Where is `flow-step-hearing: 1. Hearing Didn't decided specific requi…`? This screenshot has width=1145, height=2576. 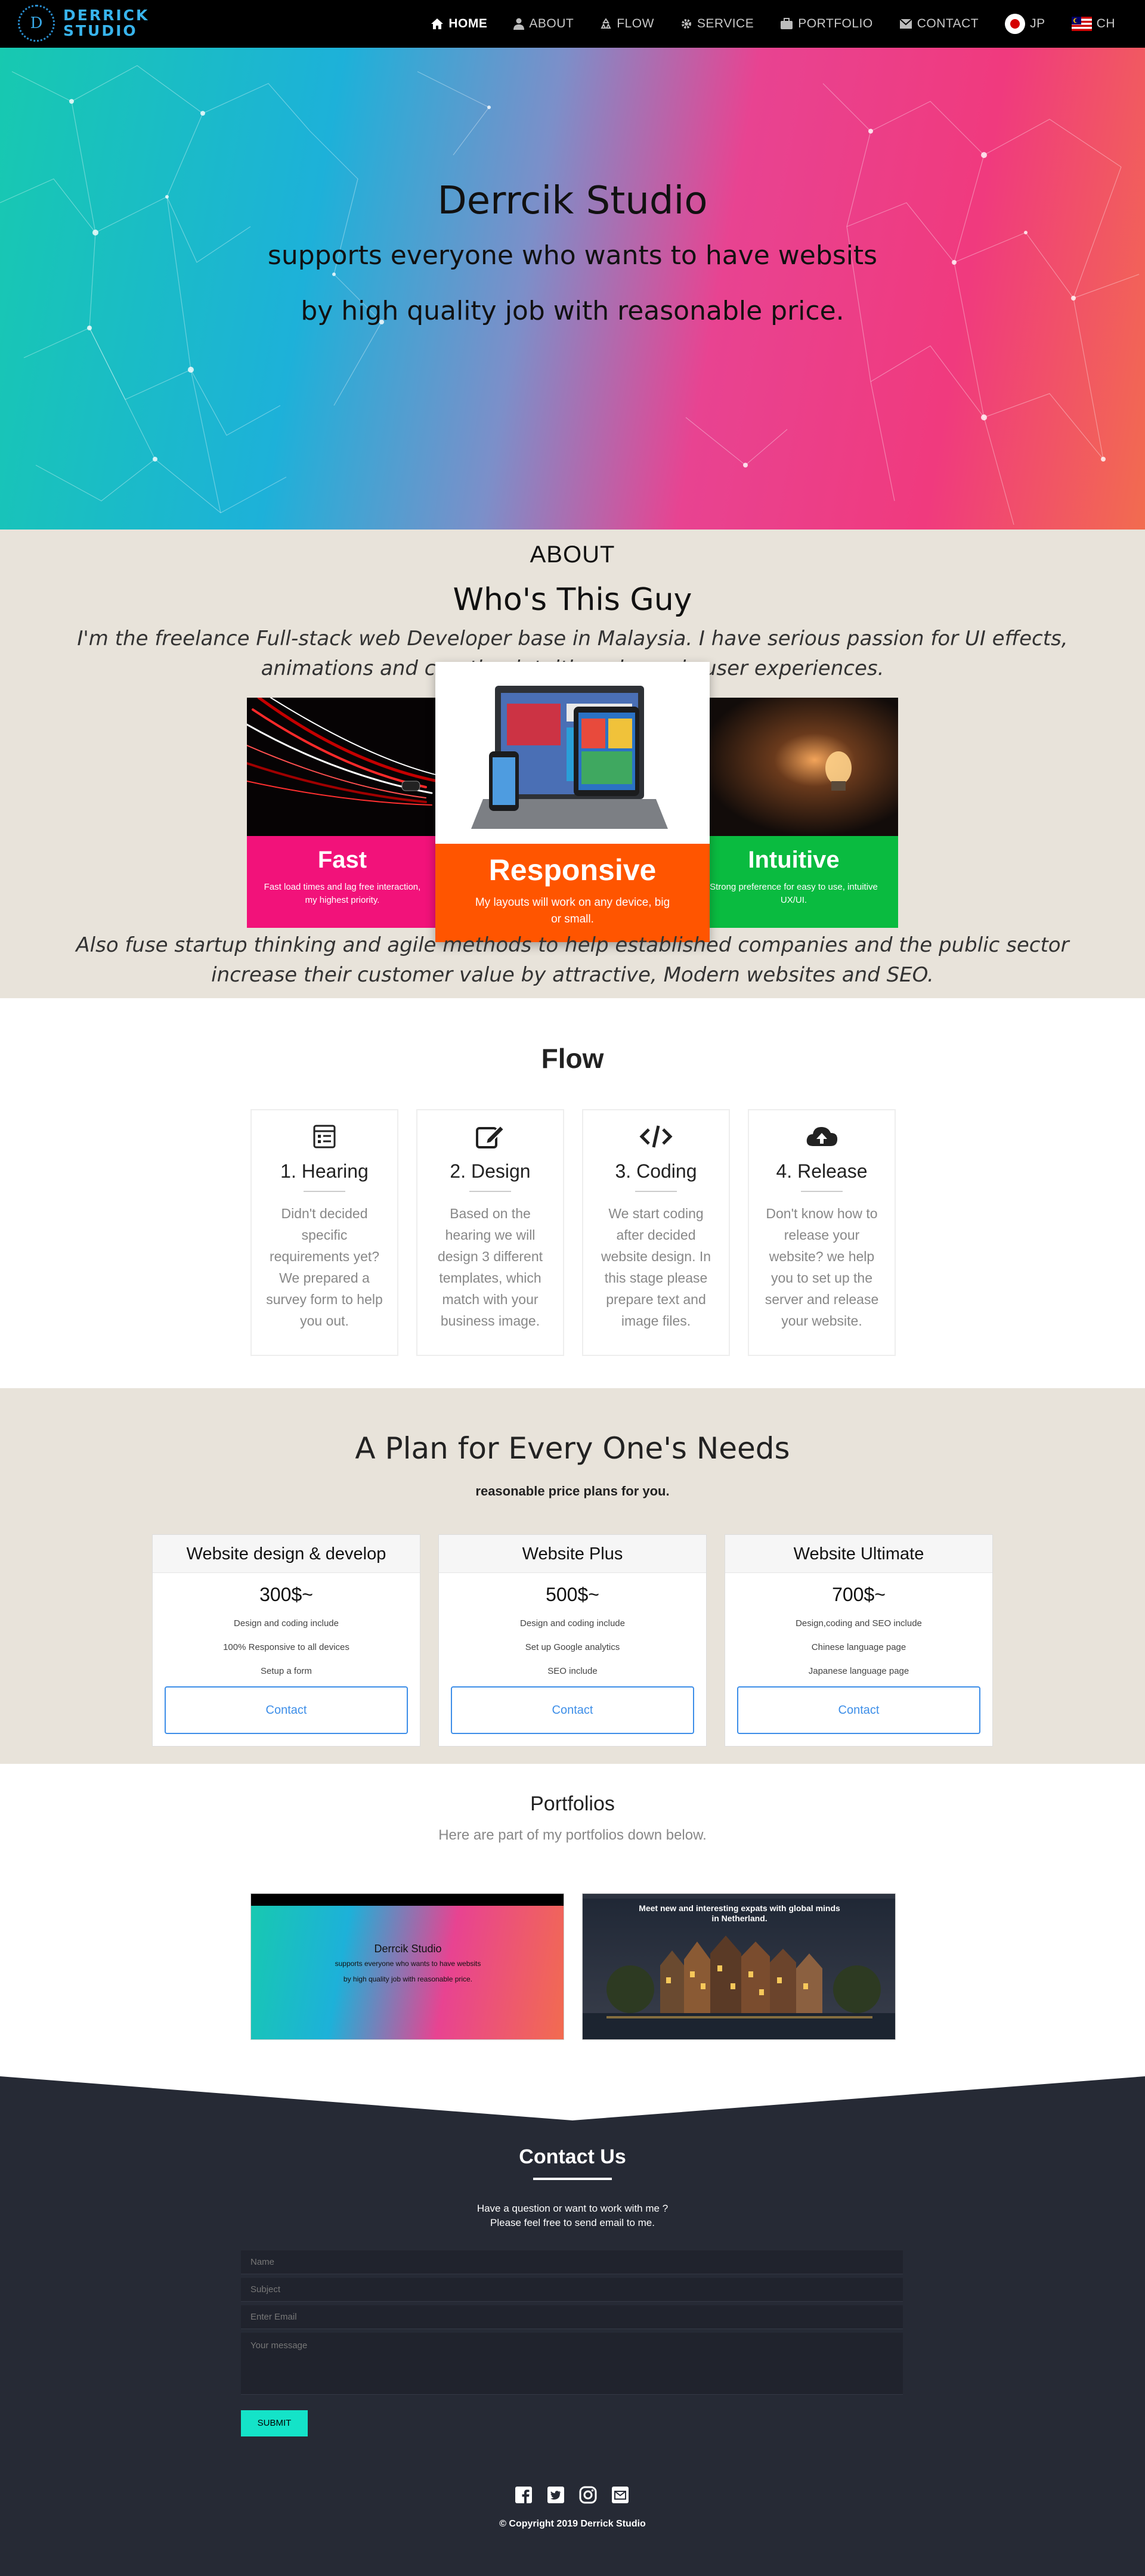
flow-step-hearing: 1. Hearing Didn't decided specific requi… is located at coordinates (324, 1232).